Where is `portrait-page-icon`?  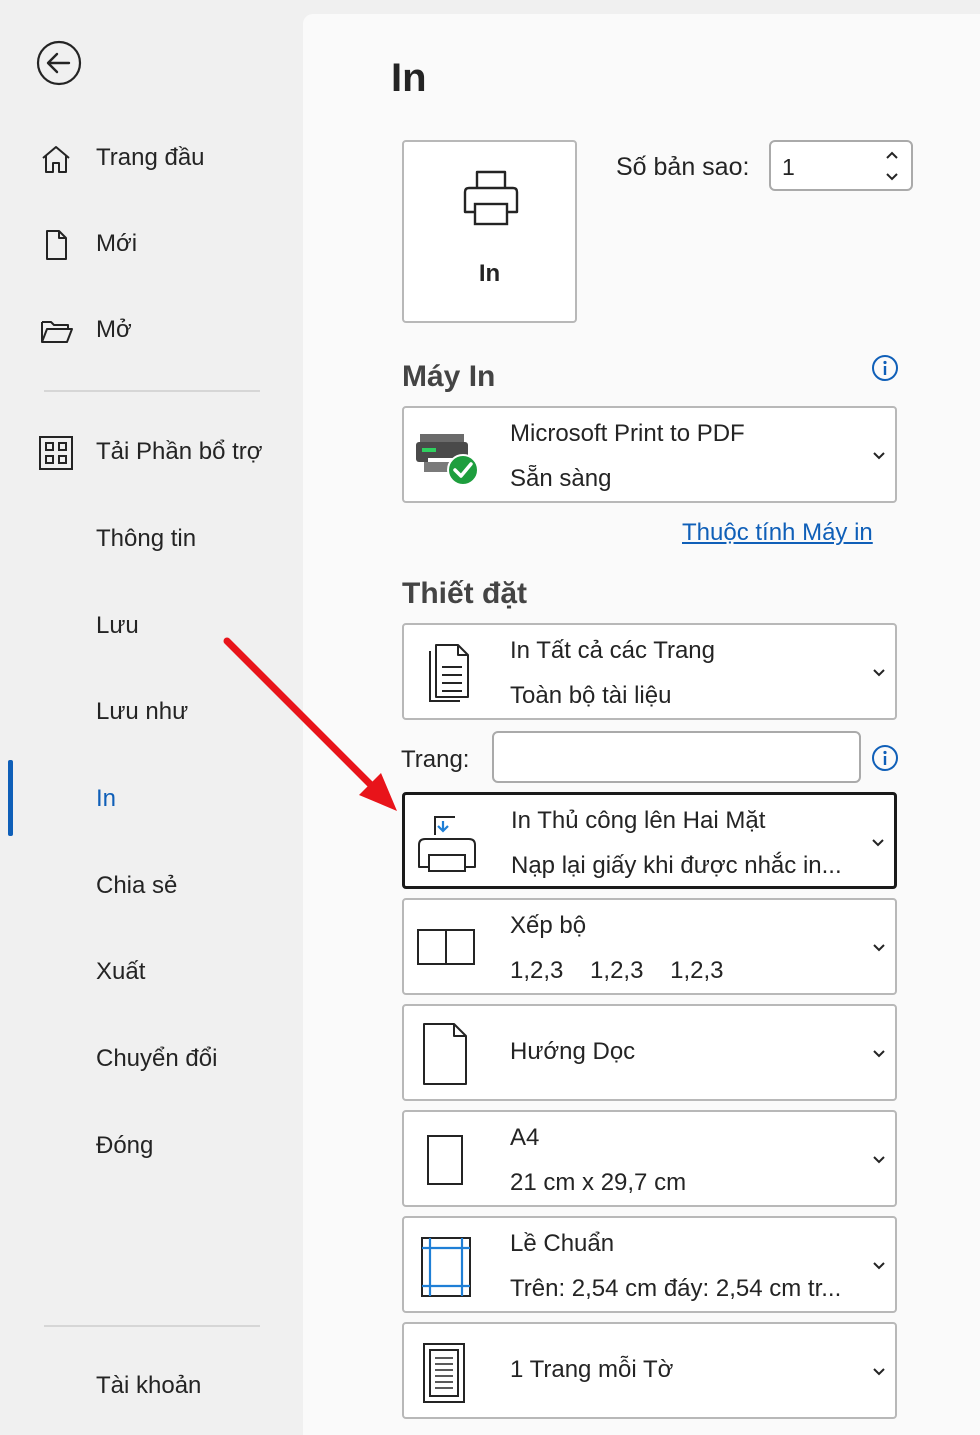
portrait-page-icon is located at coordinates (445, 1054).